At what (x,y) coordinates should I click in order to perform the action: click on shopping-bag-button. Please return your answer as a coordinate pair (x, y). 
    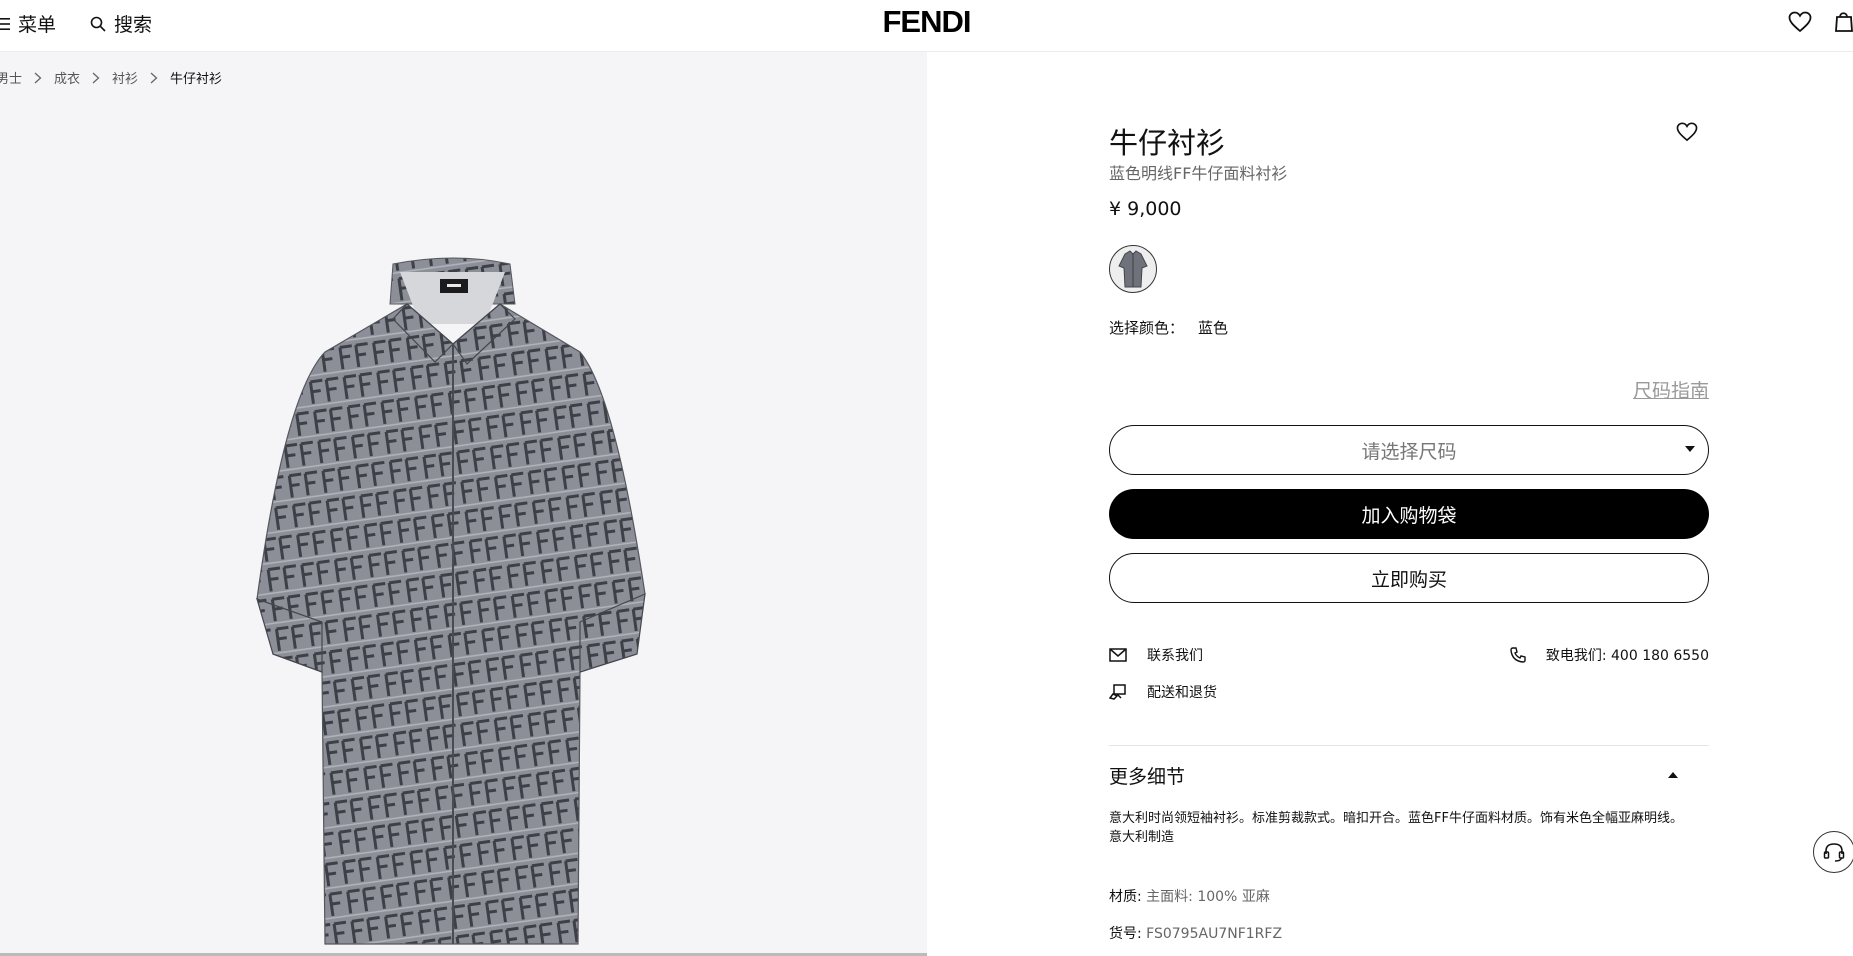
    Looking at the image, I should click on (1843, 23).